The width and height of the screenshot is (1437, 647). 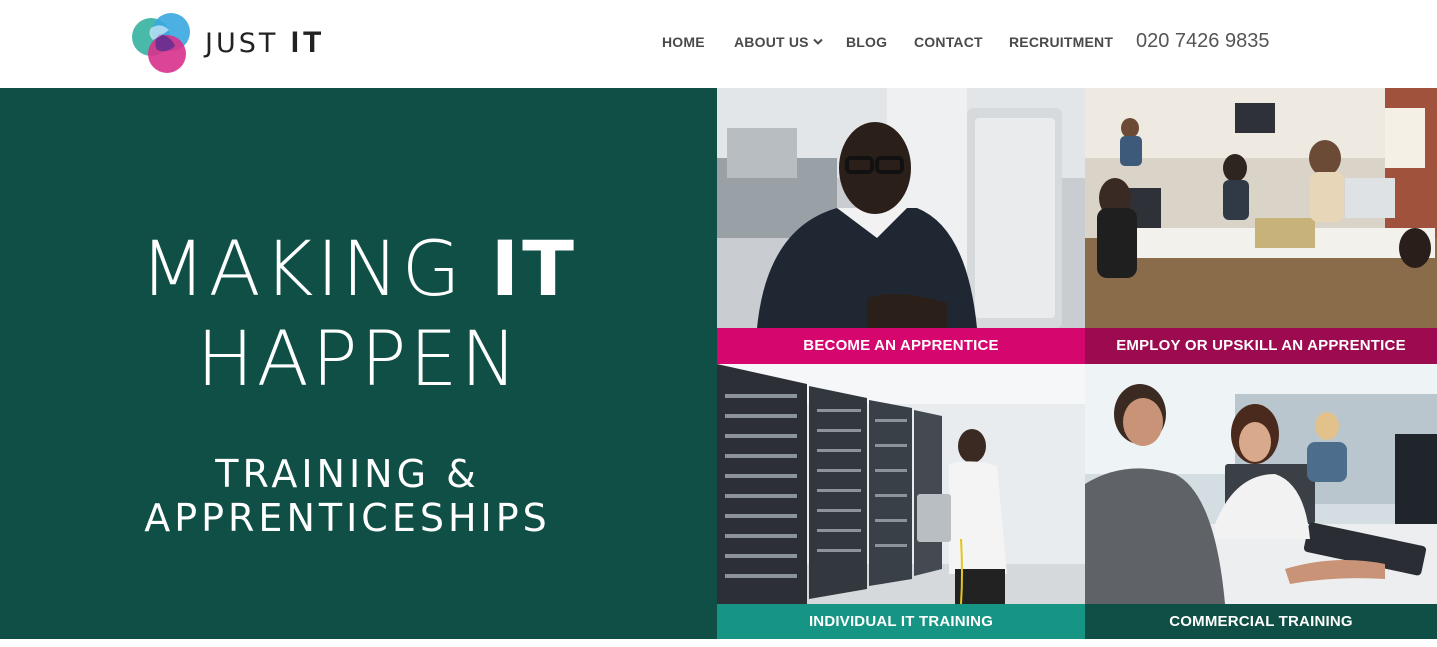 I want to click on logo-wordmark-bold: IT, so click(x=308, y=42).